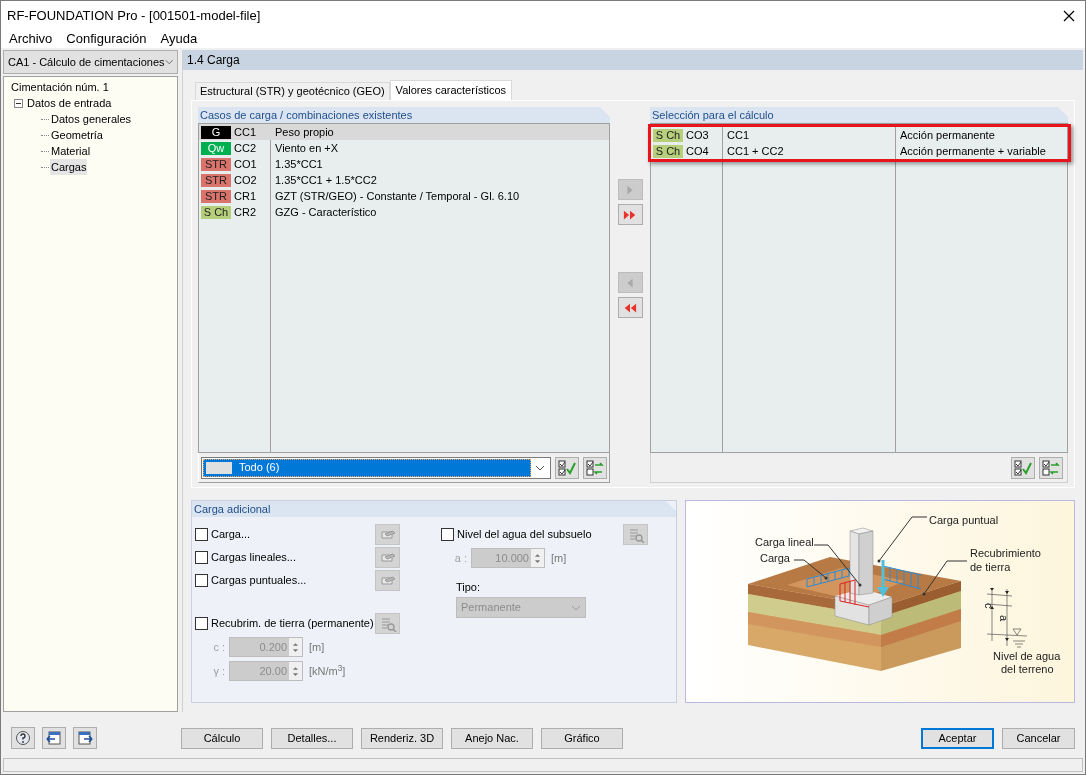 This screenshot has width=1086, height=775. I want to click on menu-item: Archivo, so click(31, 39).